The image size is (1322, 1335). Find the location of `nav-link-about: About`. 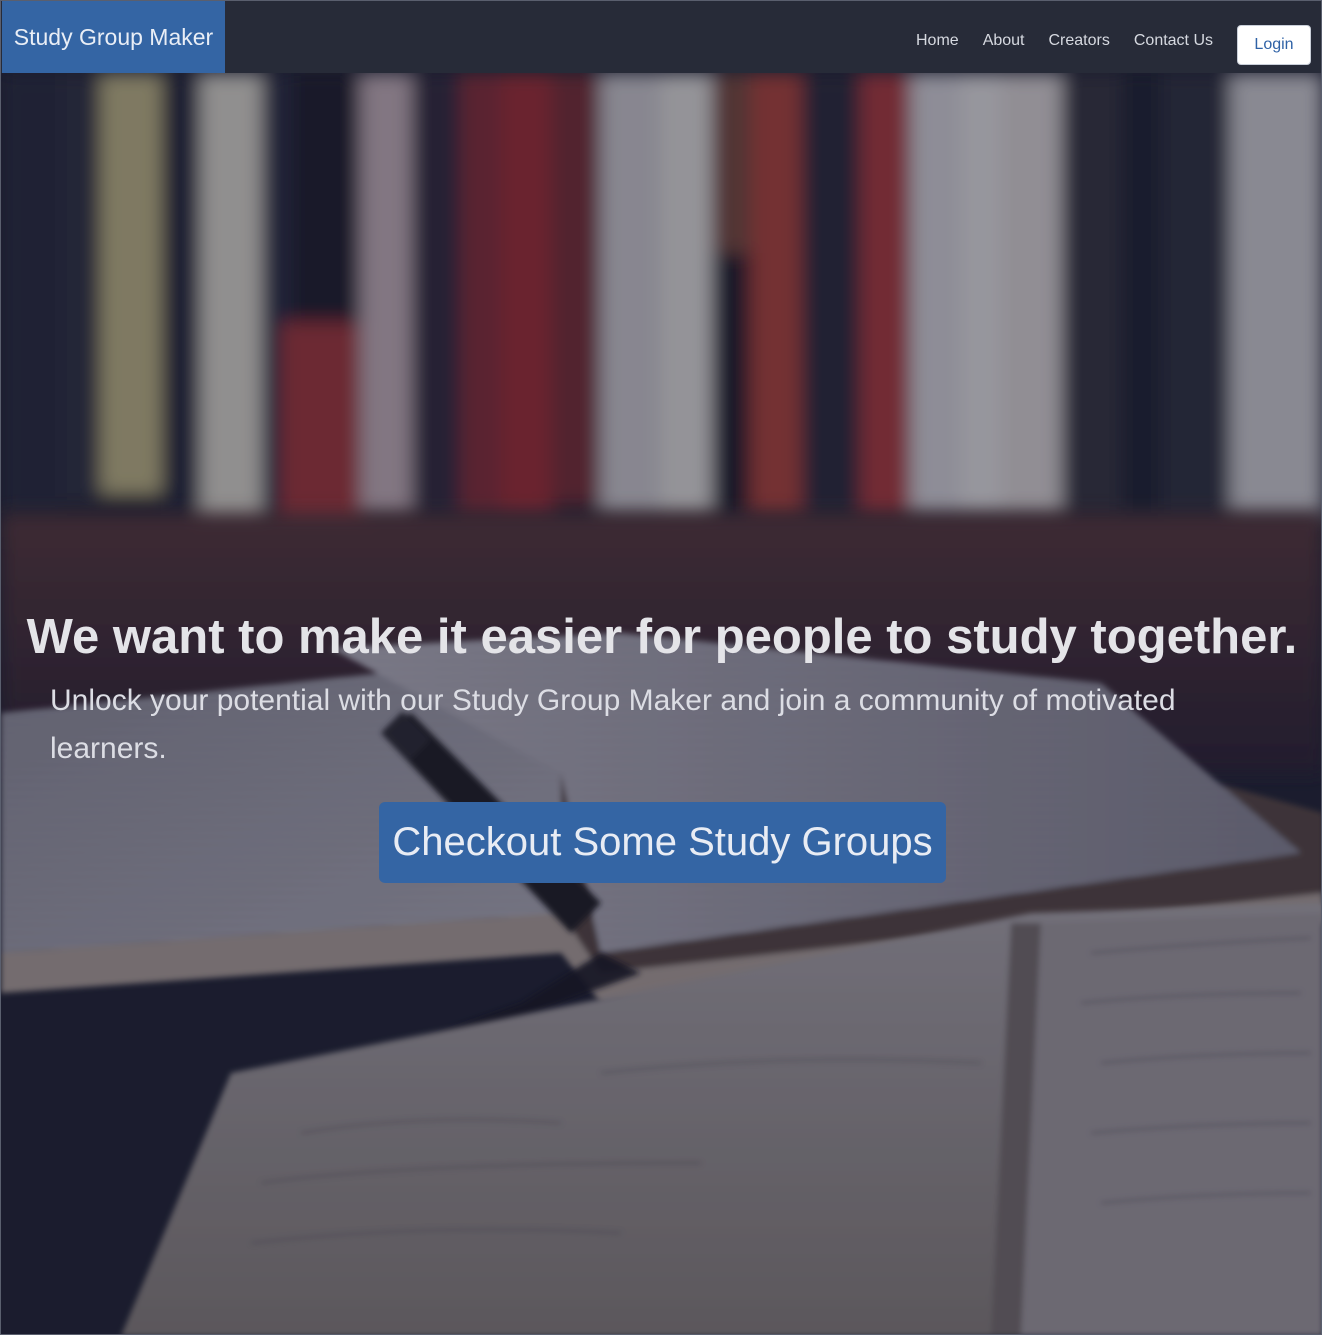

nav-link-about: About is located at coordinates (1004, 41).